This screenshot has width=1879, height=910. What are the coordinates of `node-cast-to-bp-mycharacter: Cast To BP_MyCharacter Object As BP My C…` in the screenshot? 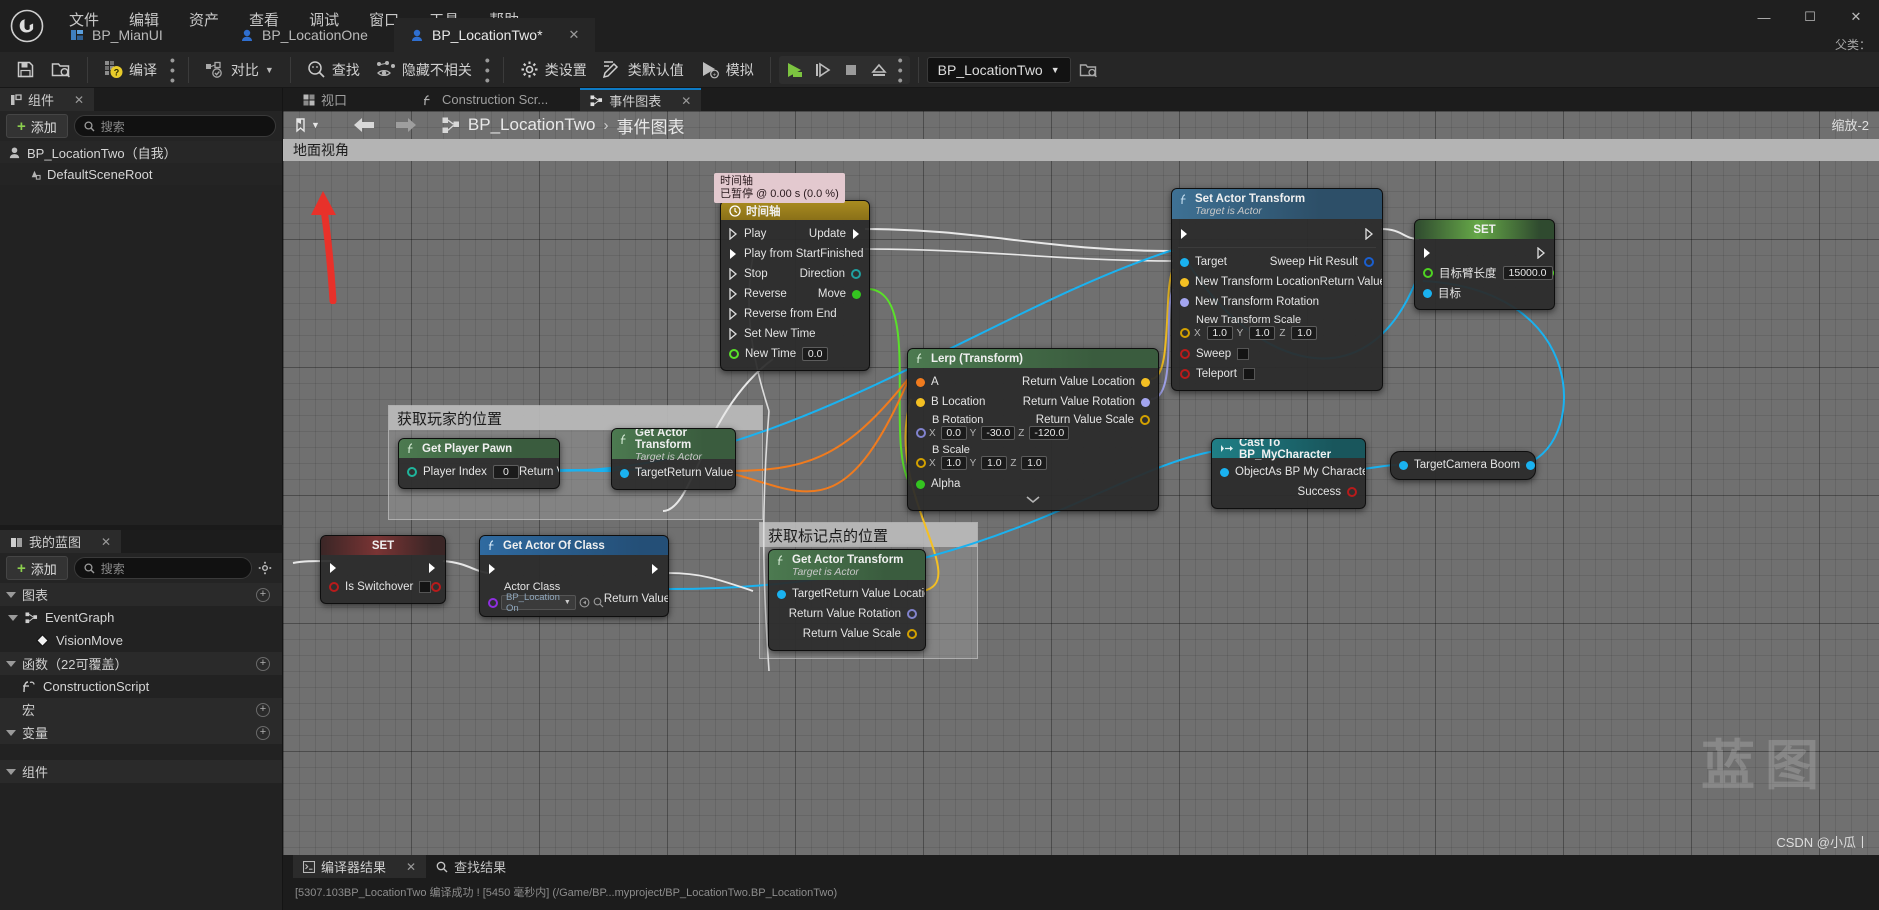 It's located at (1288, 473).